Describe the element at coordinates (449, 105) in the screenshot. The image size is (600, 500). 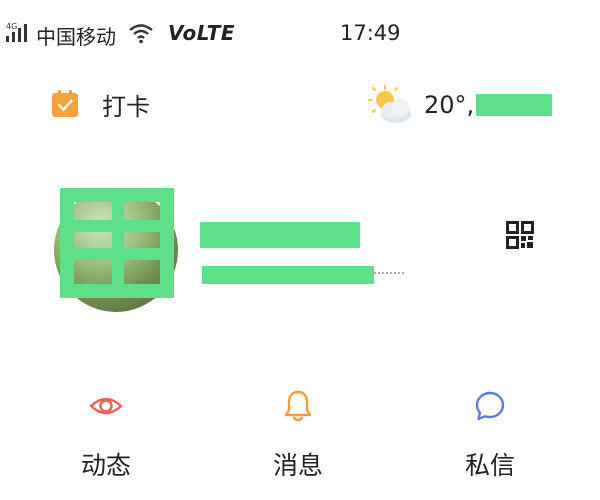
I see `temperature: 20°,` at that location.